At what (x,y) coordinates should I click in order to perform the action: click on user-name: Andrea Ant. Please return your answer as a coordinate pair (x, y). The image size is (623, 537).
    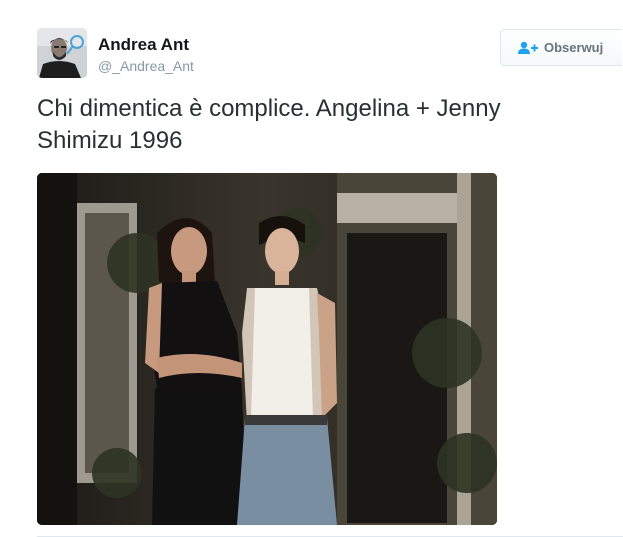
    Looking at the image, I should click on (143, 45).